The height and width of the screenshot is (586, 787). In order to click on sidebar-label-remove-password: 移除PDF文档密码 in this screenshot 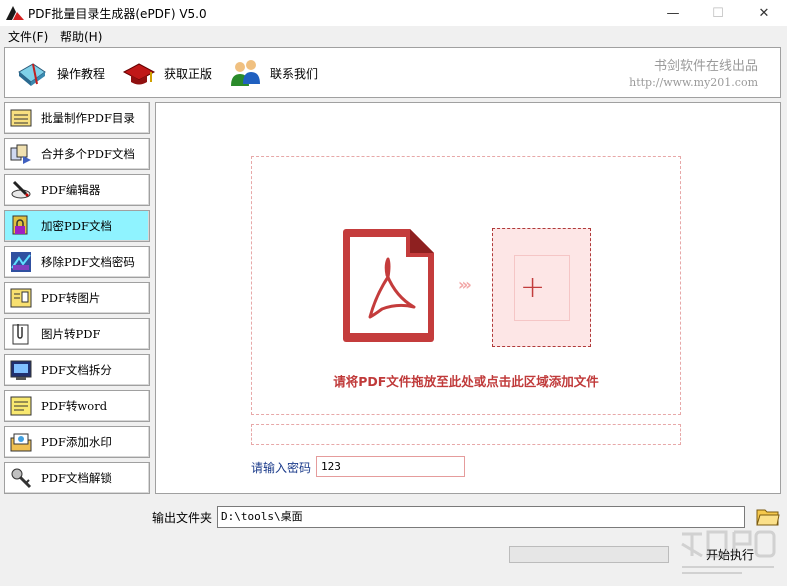, I will do `click(88, 262)`.